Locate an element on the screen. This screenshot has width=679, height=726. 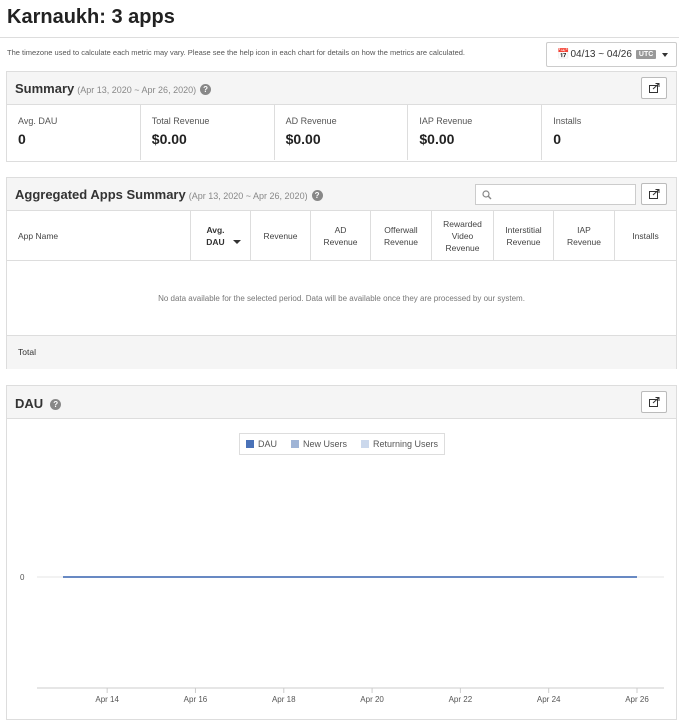
dau-export-button is located at coordinates (654, 402).